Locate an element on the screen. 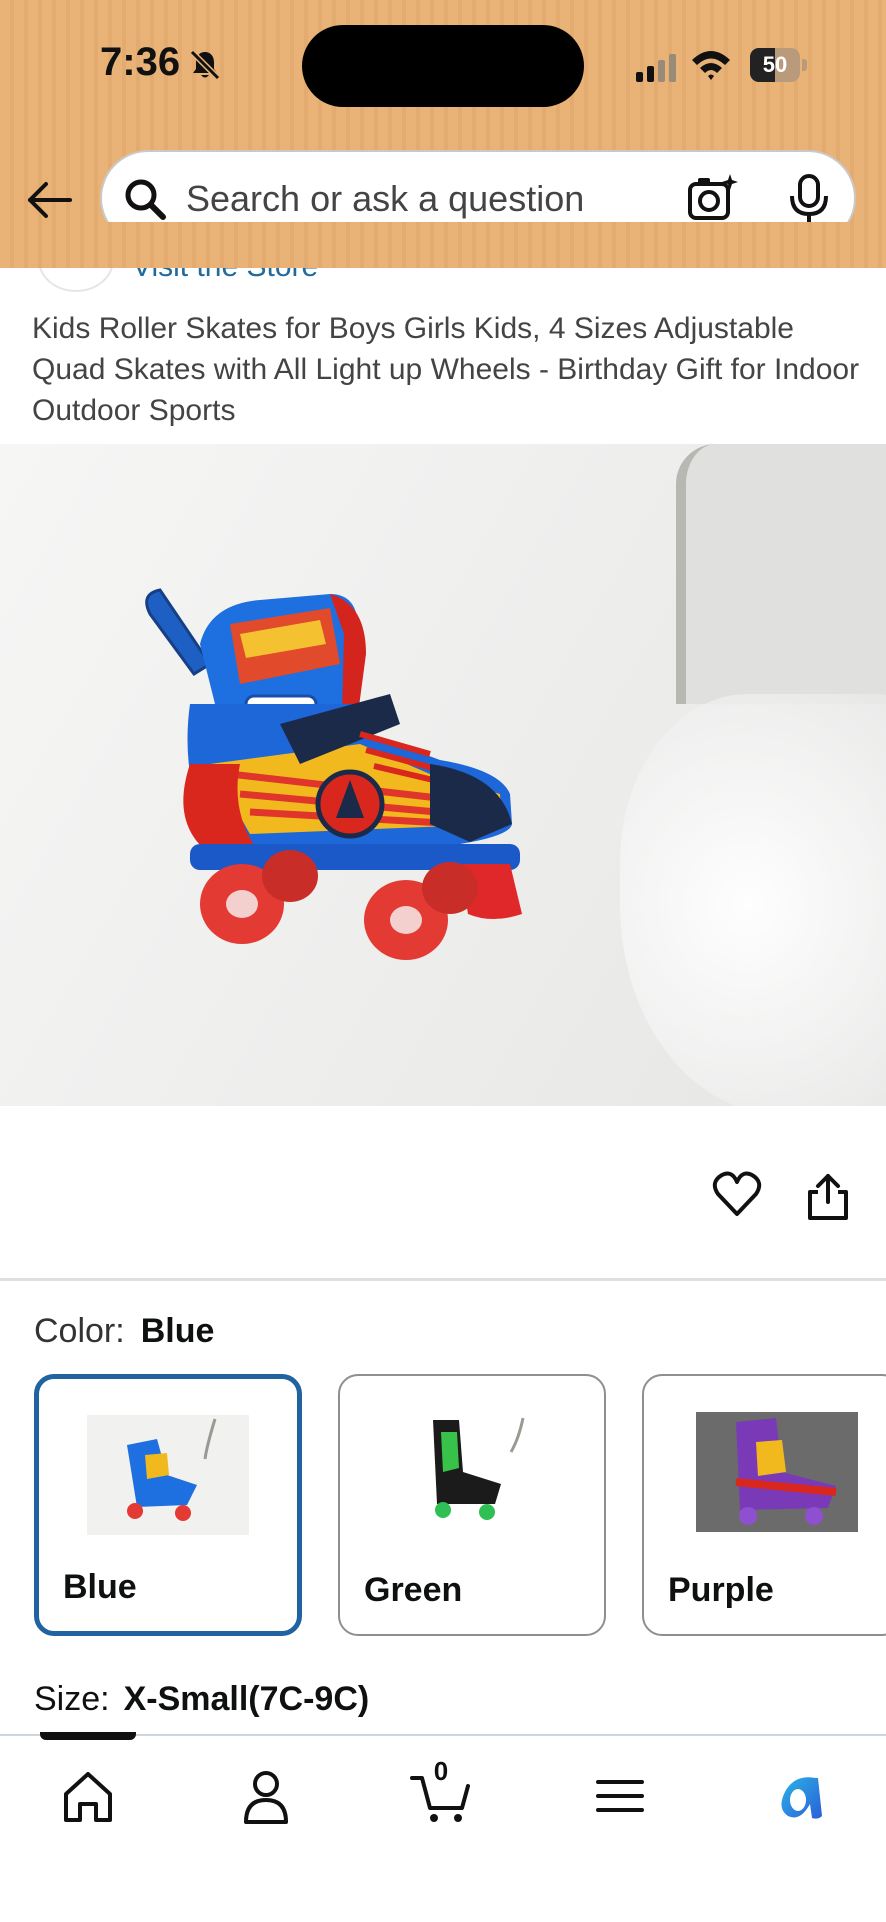 The width and height of the screenshot is (886, 1922). battery-indicator: 50 is located at coordinates (779, 65).